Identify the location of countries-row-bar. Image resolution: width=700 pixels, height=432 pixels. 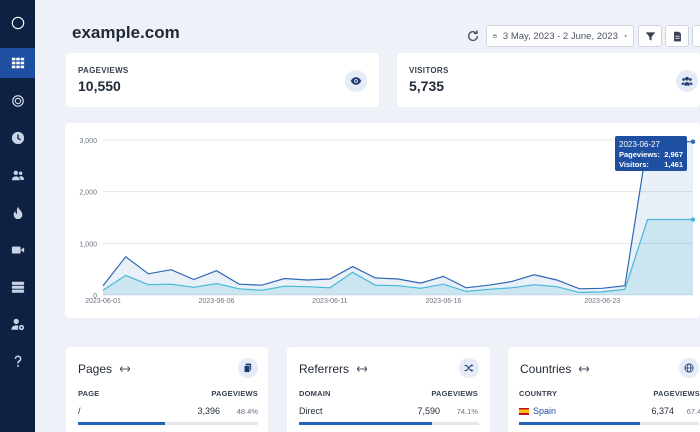
(580, 423).